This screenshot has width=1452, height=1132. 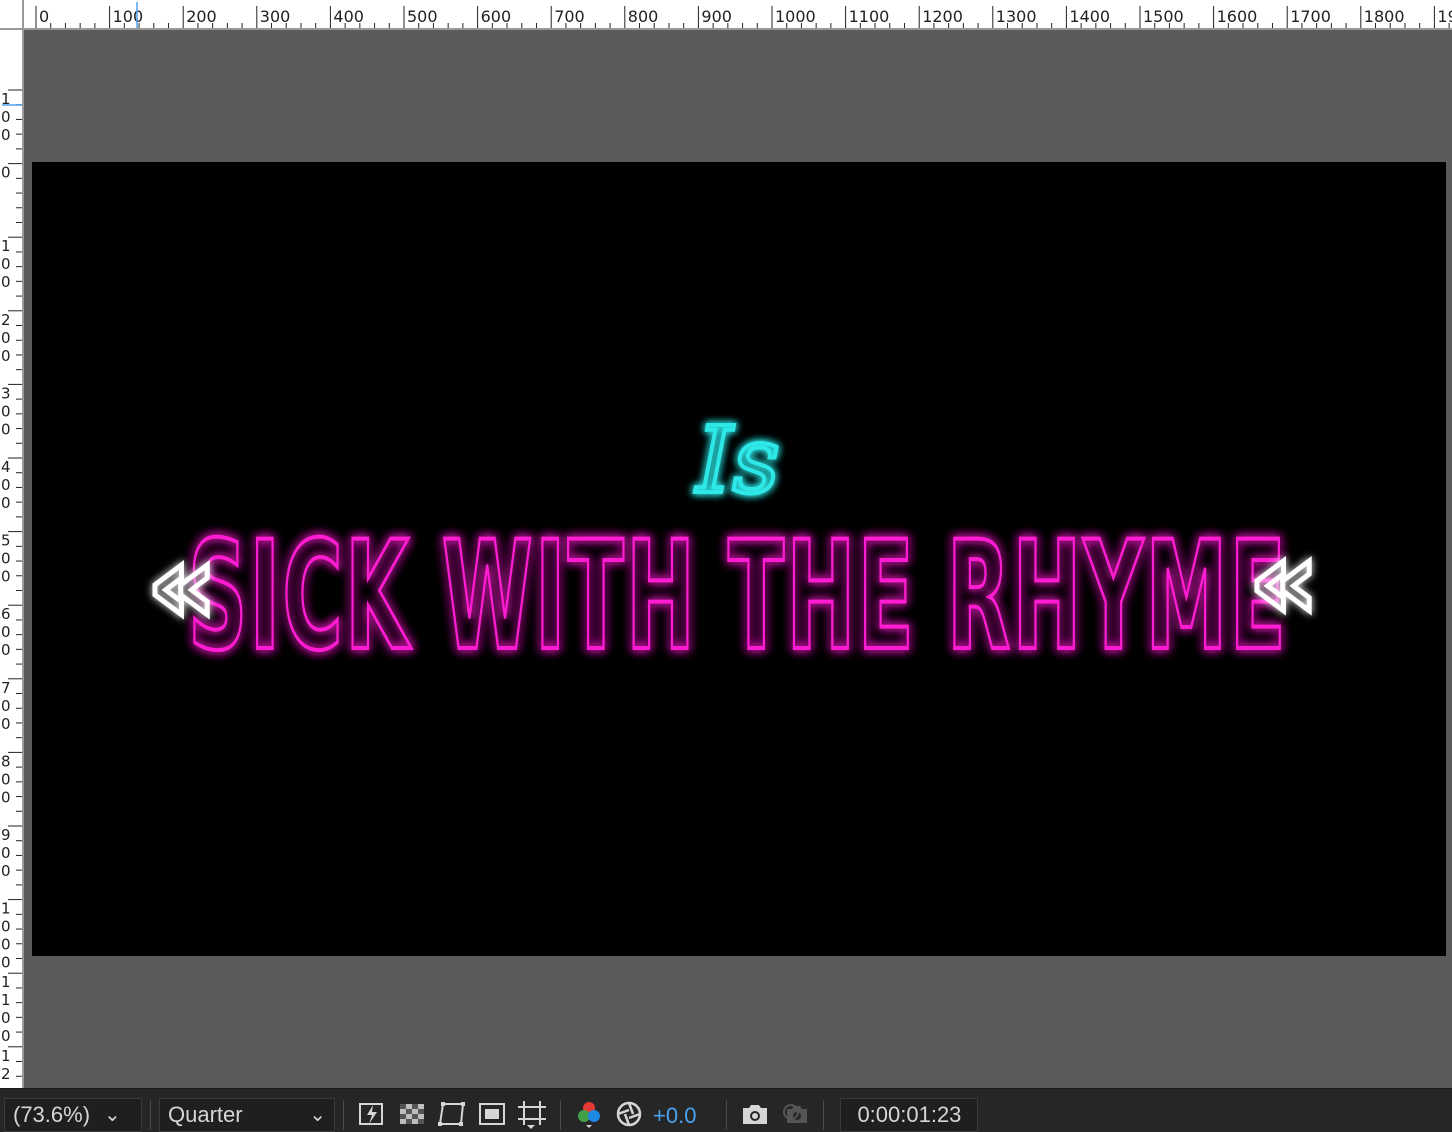 I want to click on current-time-display: 0:00:01:23, so click(x=909, y=1114).